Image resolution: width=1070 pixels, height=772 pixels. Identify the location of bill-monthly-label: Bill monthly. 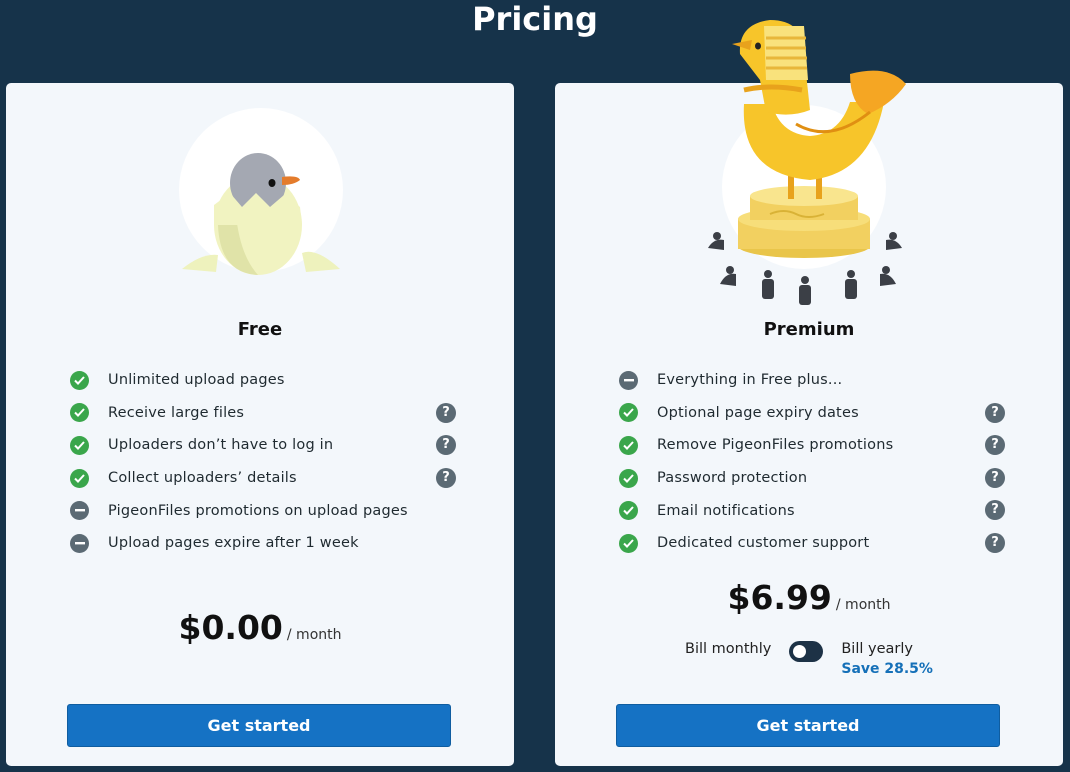
(728, 649).